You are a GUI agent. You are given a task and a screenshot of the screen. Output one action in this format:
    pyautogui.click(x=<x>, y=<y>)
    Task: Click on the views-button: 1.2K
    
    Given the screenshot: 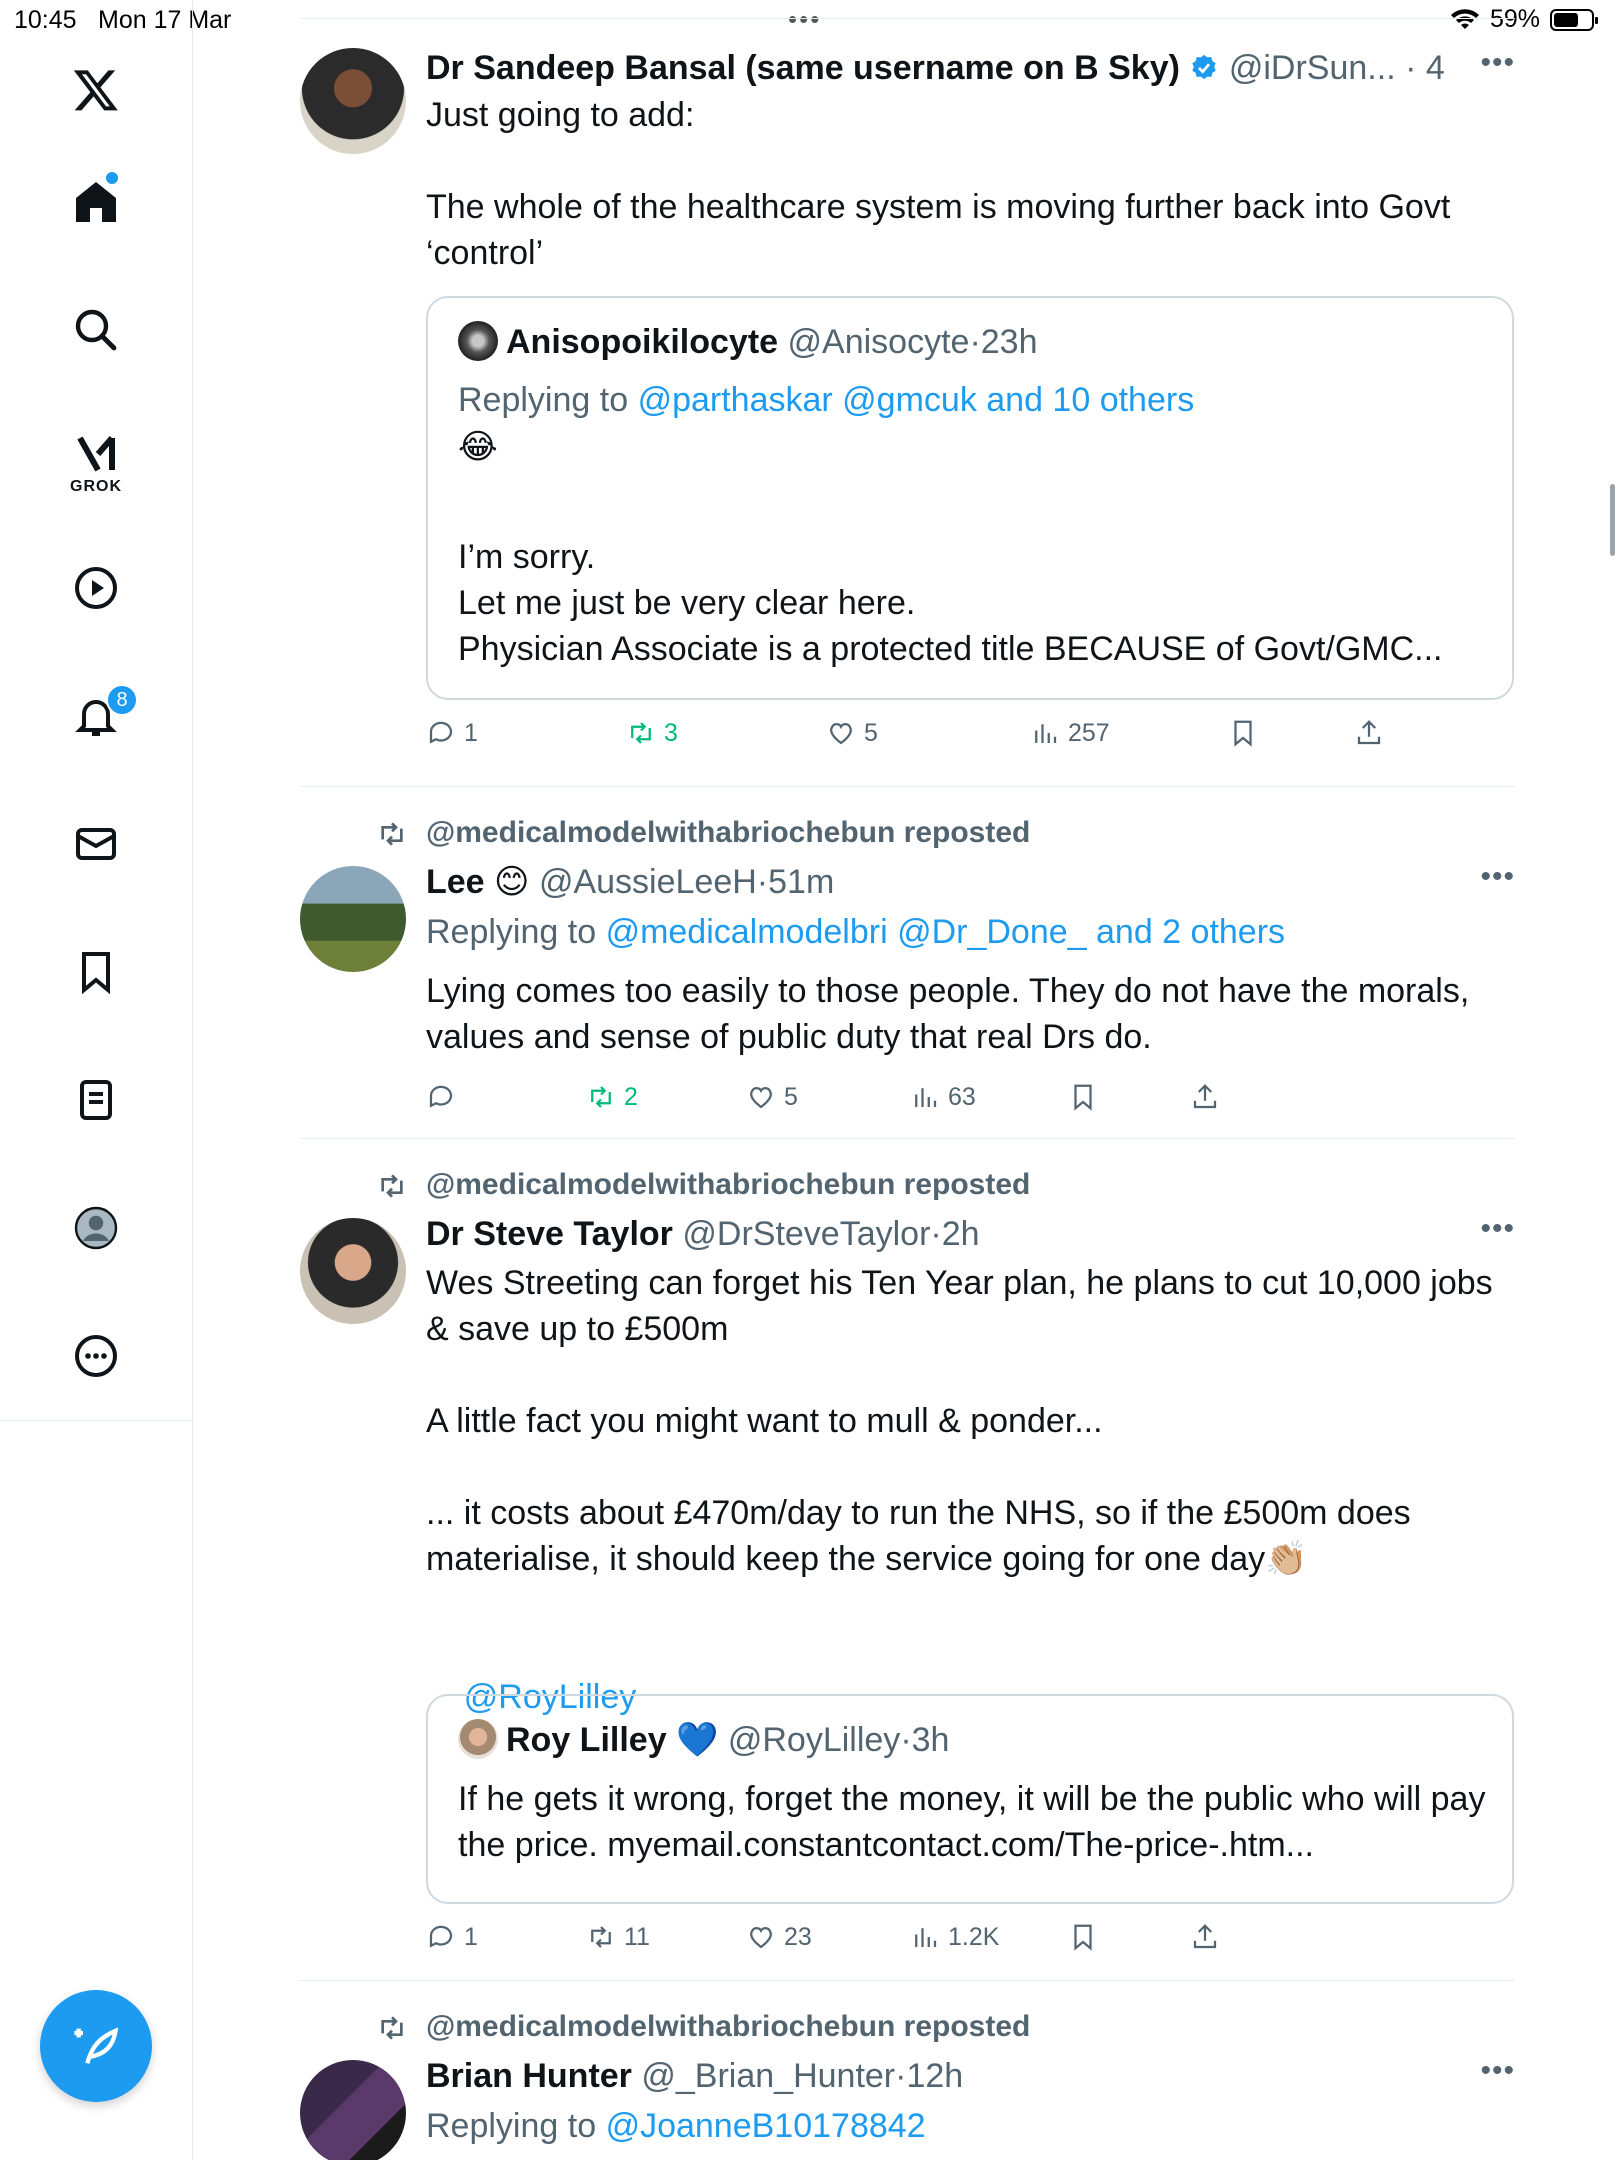 What is the action you would take?
    pyautogui.click(x=954, y=1937)
    